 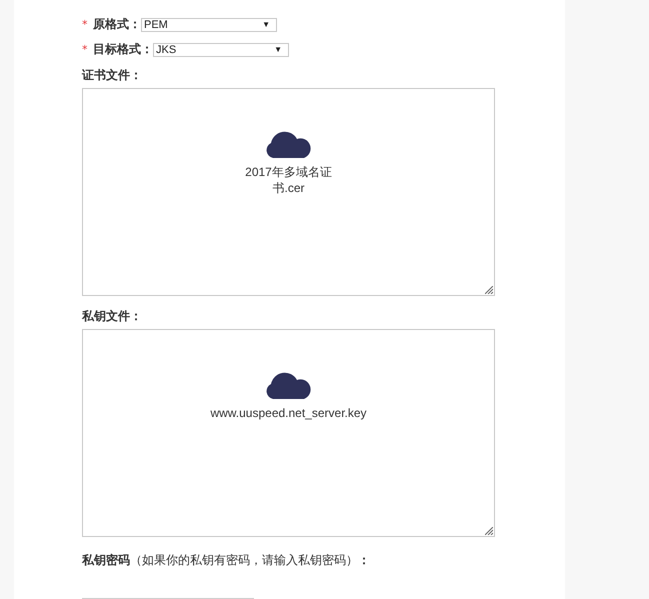 What do you see at coordinates (288, 180) in the screenshot?
I see `file-name: 2017年多域名证书.cer` at bounding box center [288, 180].